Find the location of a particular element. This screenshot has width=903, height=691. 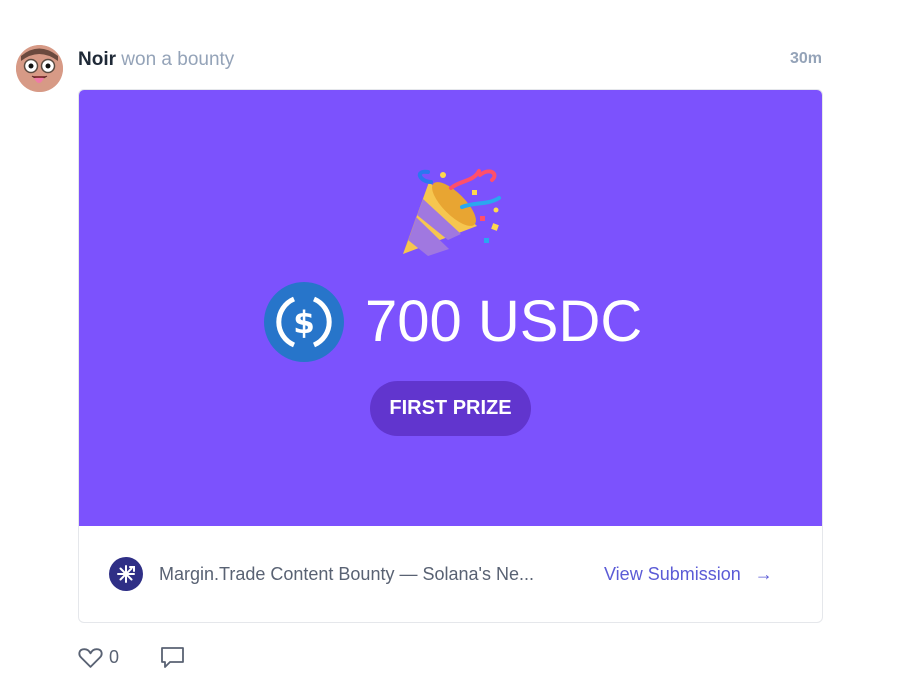

view-submission-label: View Submission is located at coordinates (672, 574).